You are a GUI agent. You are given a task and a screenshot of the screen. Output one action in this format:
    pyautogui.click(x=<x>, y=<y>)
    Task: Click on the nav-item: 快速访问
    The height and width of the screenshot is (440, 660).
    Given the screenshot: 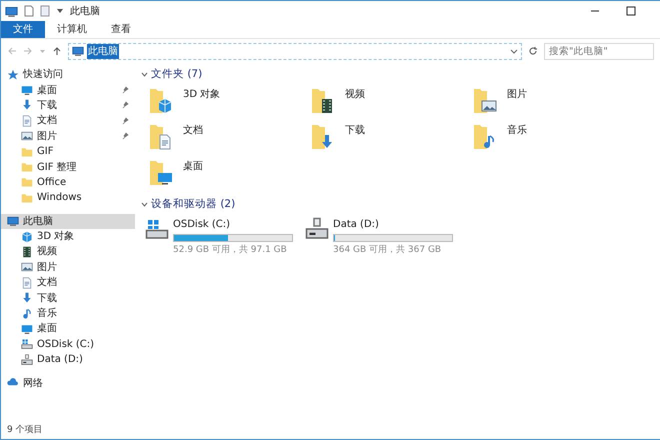 What is the action you would take?
    pyautogui.click(x=68, y=74)
    